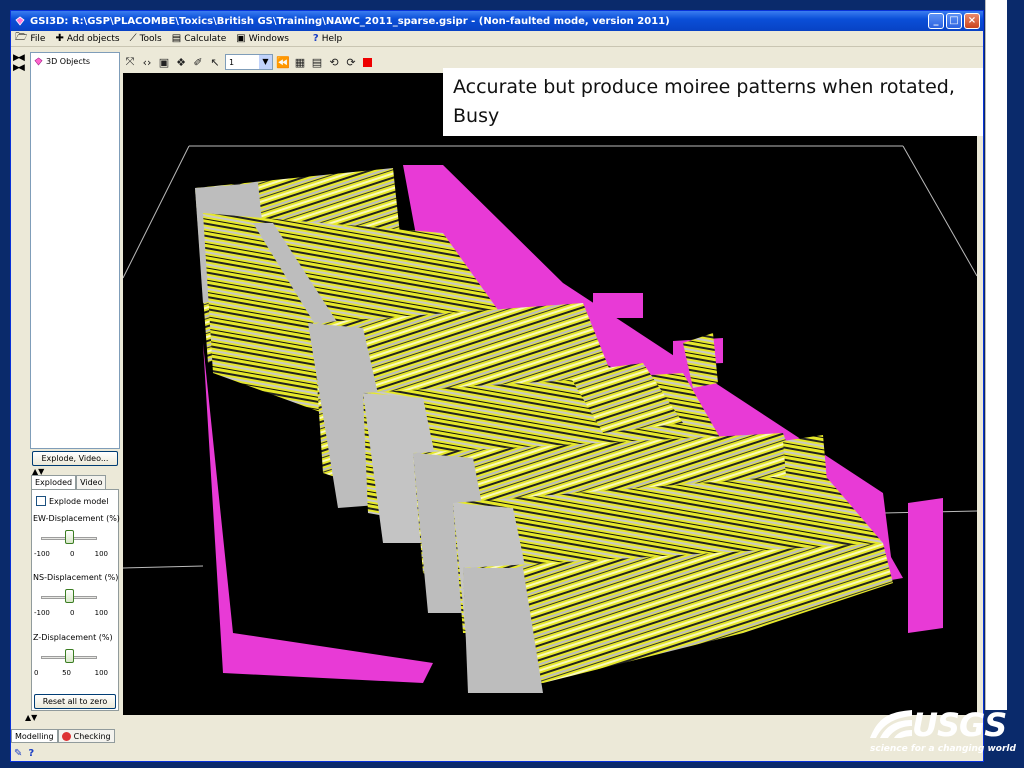 The image size is (1024, 768). What do you see at coordinates (91, 482) in the screenshot?
I see `tab-video: Video` at bounding box center [91, 482].